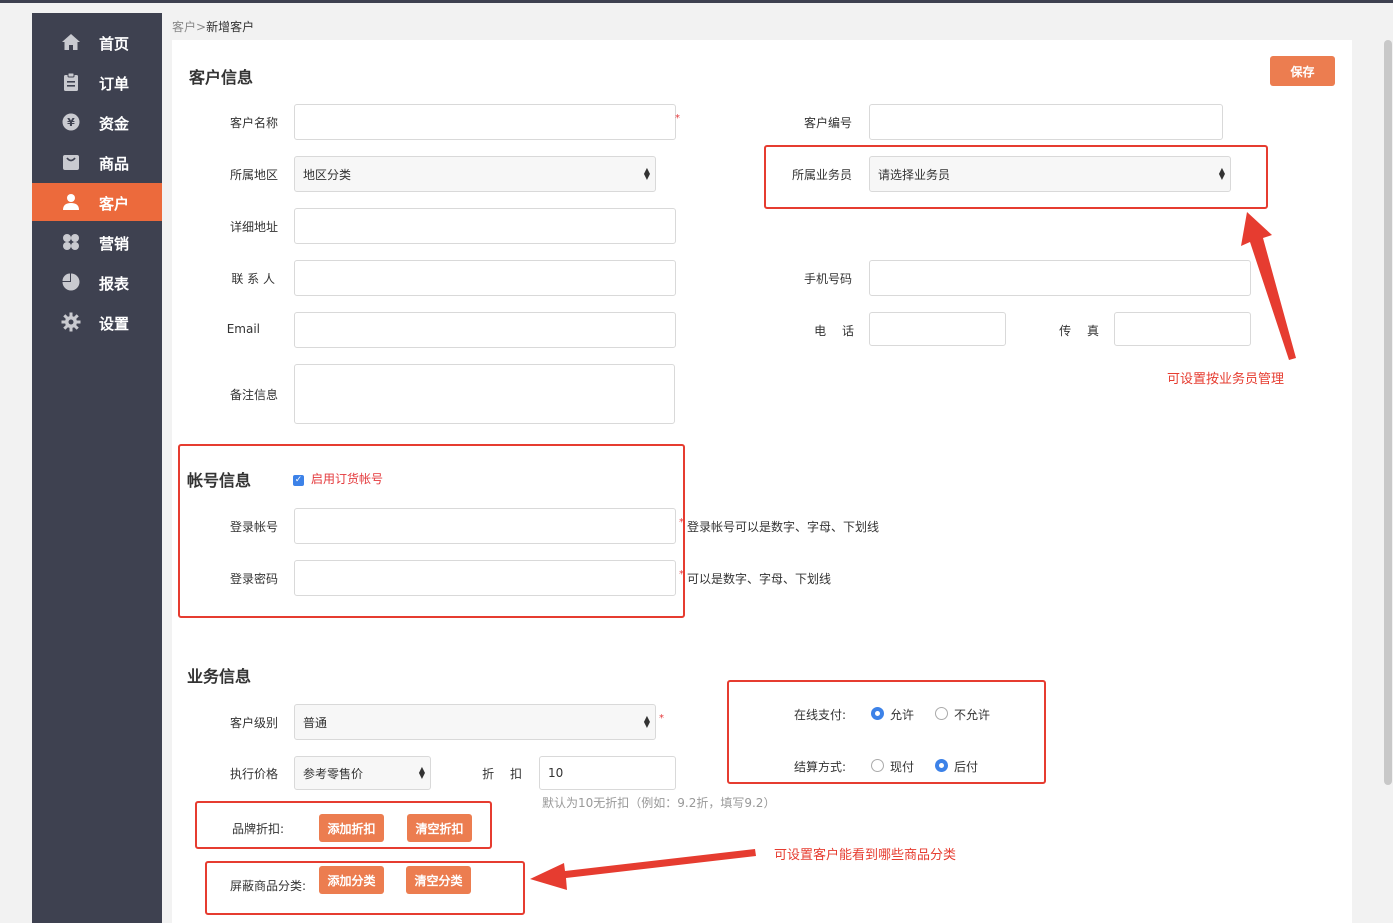  Describe the element at coordinates (97, 468) in the screenshot. I see `sidebar: 首页 订单 ¥ 资金 商品 客户 营销 报表 设置` at that location.